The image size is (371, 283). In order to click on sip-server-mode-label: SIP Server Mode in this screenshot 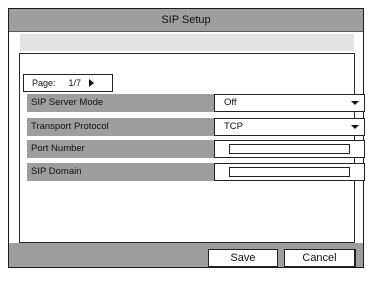, I will do `click(67, 102)`.